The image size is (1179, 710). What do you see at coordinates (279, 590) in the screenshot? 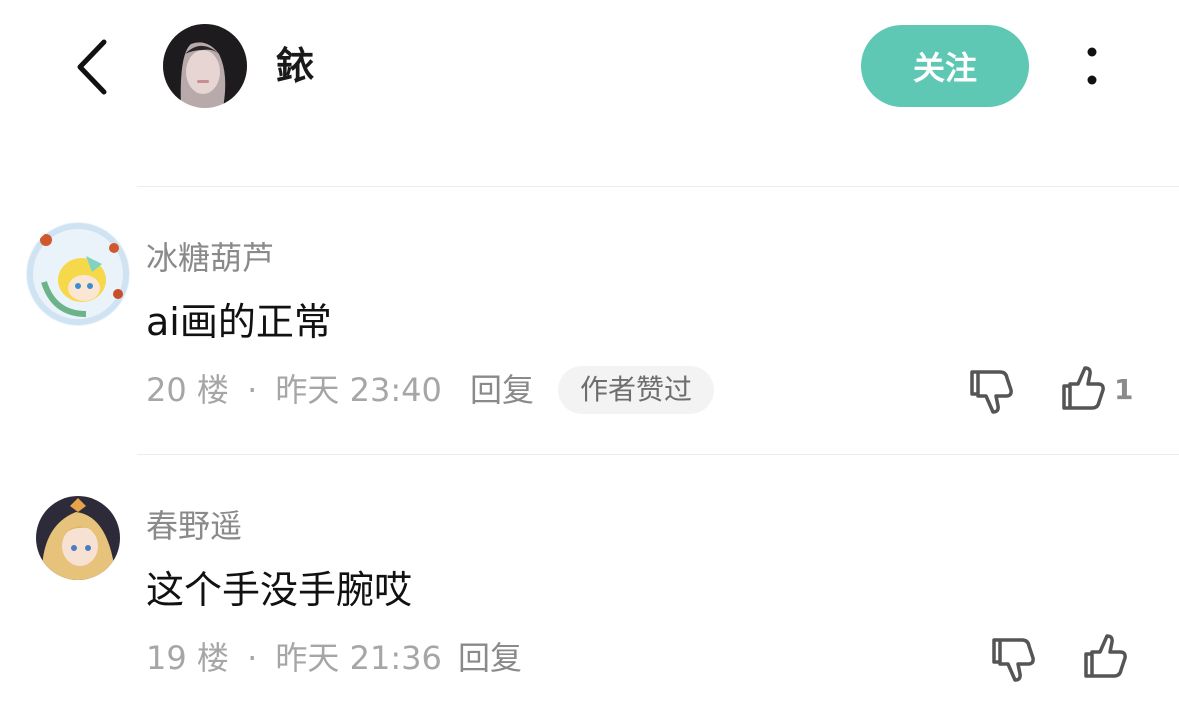
I see `comment-text: 这个手没手腕哎` at bounding box center [279, 590].